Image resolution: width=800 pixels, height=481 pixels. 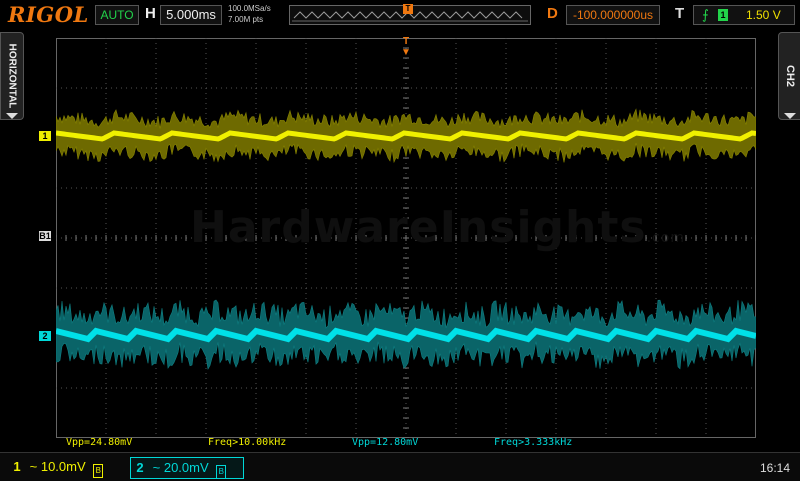 What do you see at coordinates (48, 14) in the screenshot?
I see `brand-logo: RIGOL` at bounding box center [48, 14].